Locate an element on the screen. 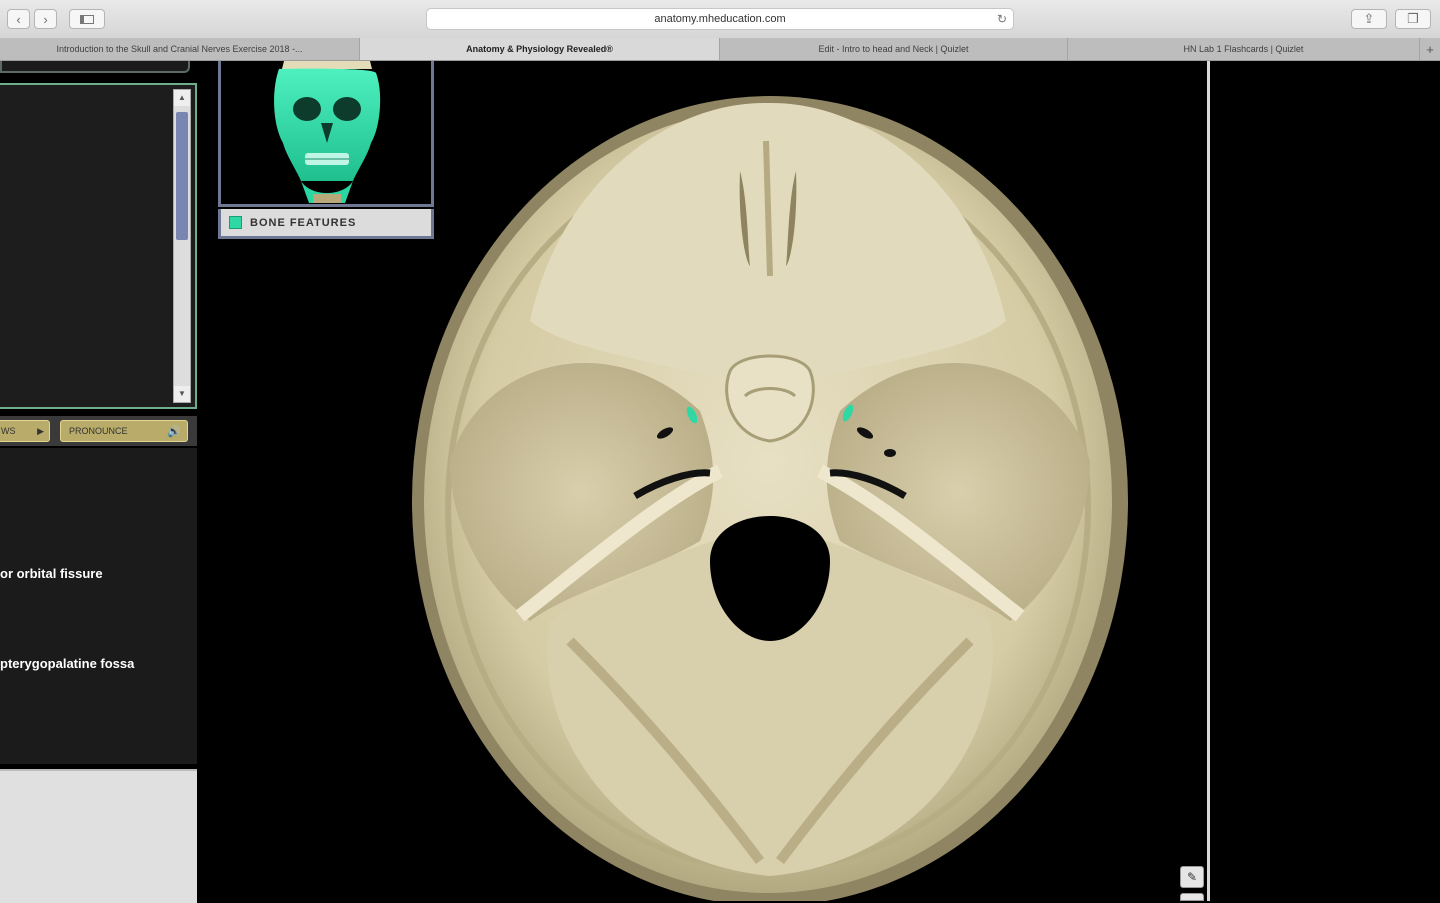 This screenshot has width=1440, height=903. share-icon: ⇪ is located at coordinates (1369, 18).